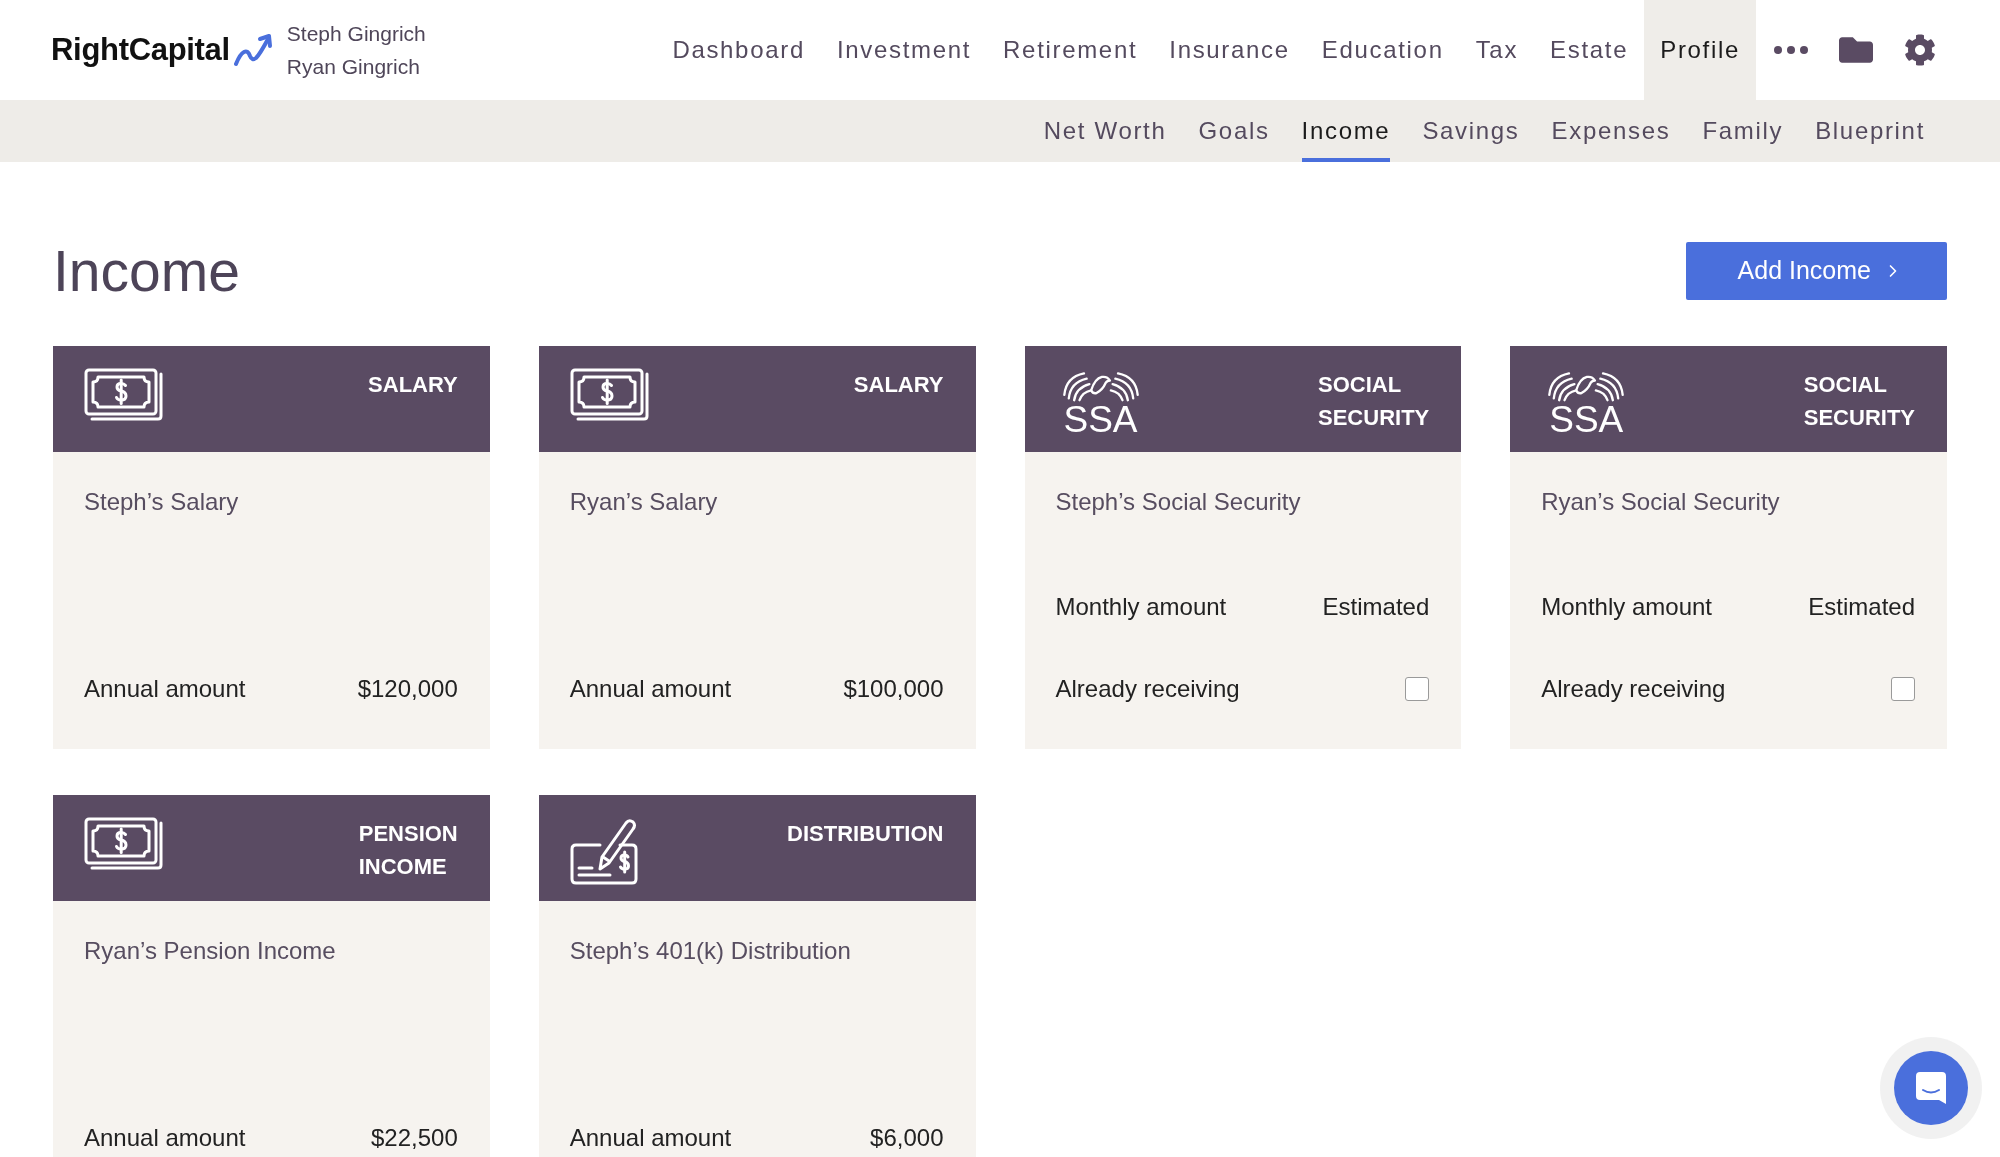  I want to click on page-title: Income, so click(146, 271).